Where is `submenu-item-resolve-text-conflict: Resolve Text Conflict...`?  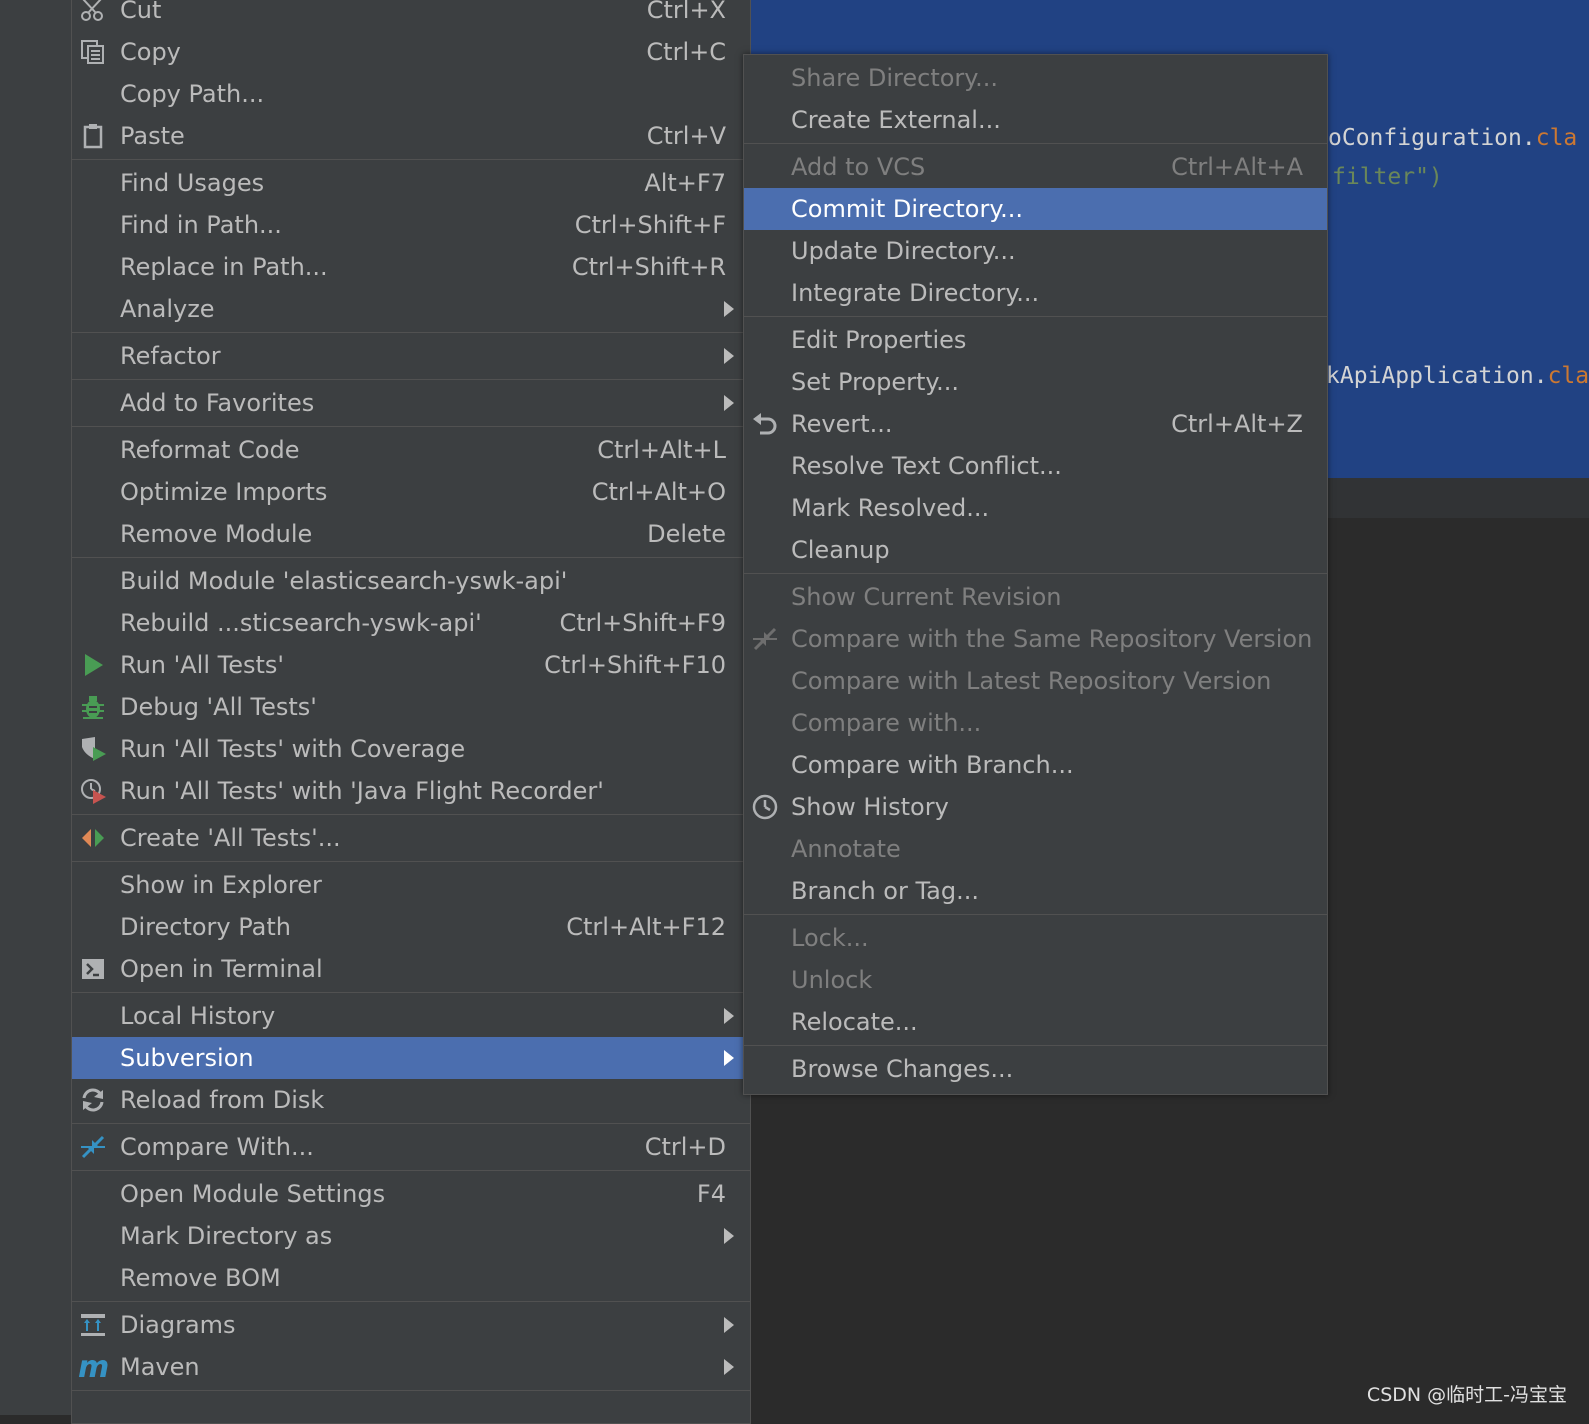
submenu-item-resolve-text-conflict: Resolve Text Conflict... is located at coordinates (1035, 466).